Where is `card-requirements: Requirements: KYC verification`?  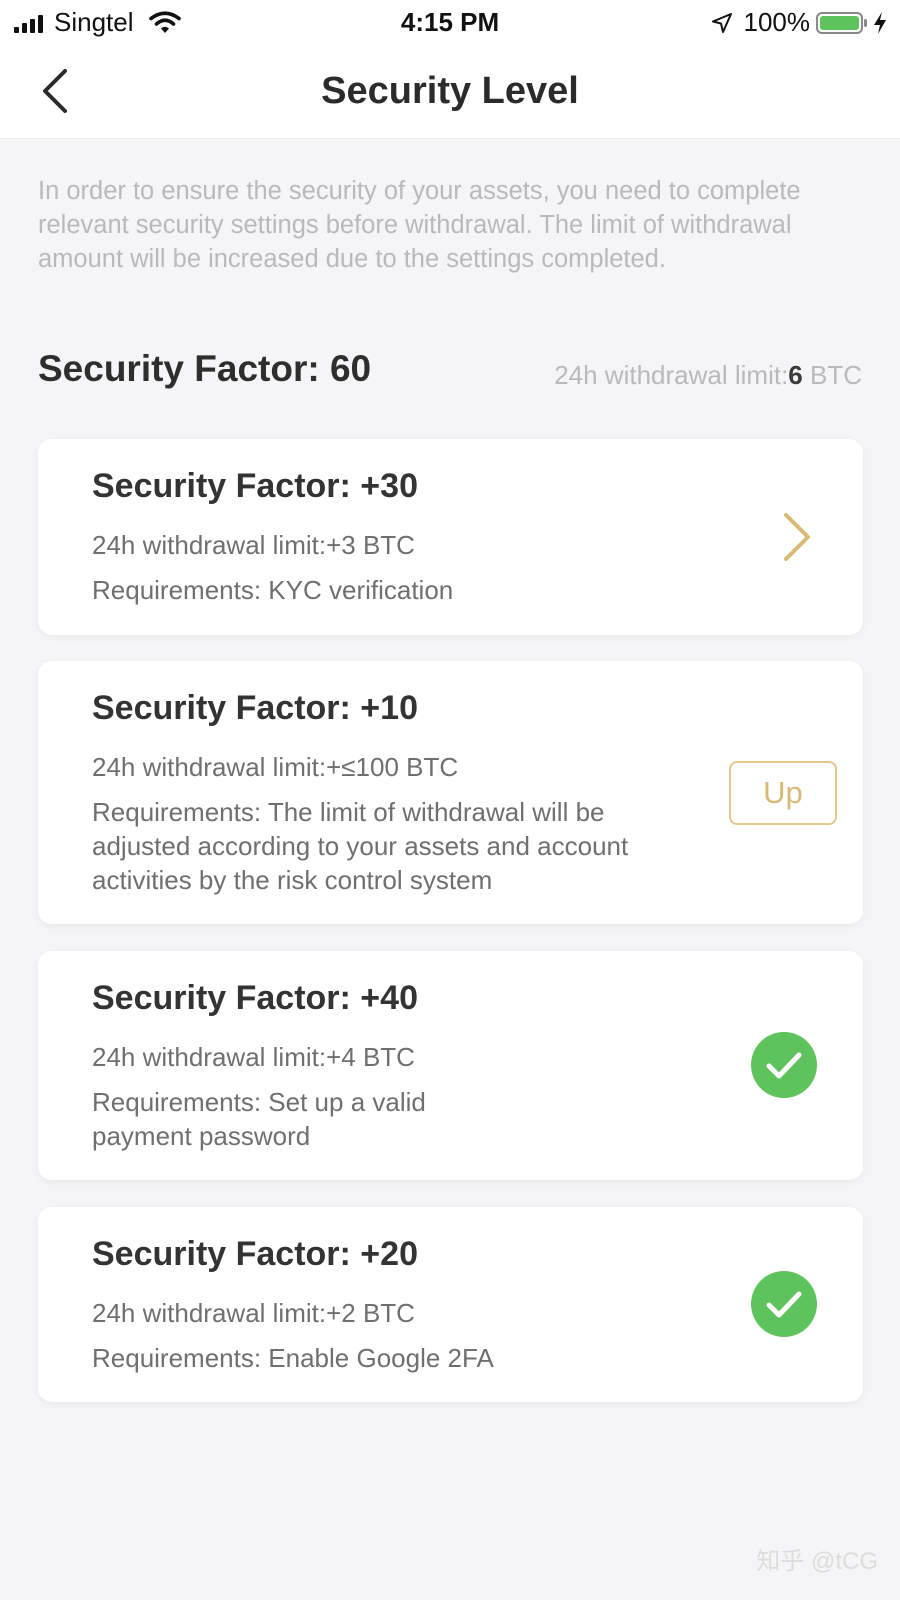 card-requirements: Requirements: KYC verification is located at coordinates (273, 590).